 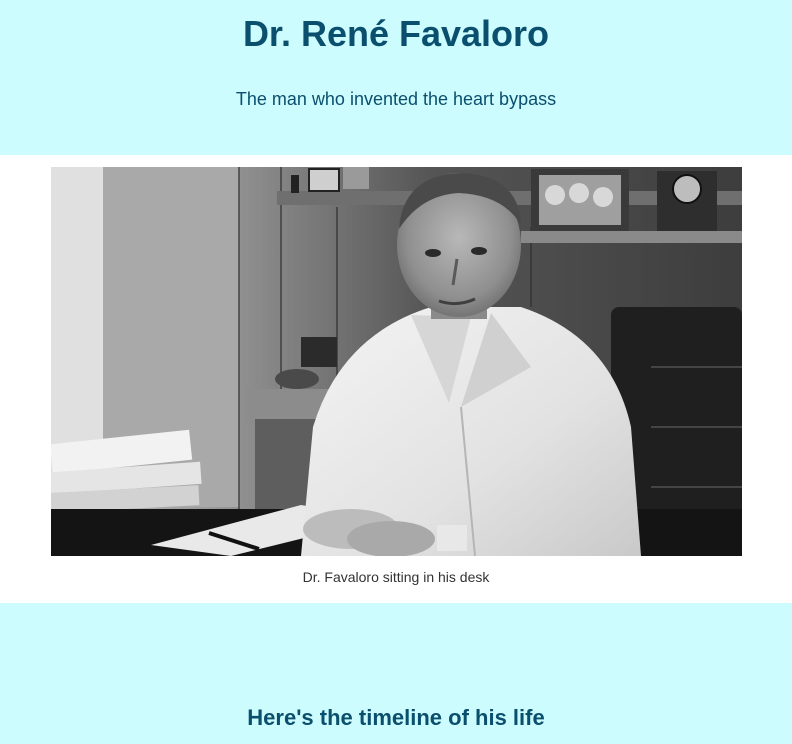 I want to click on page-title: Dr. René Favaloro, so click(x=396, y=33).